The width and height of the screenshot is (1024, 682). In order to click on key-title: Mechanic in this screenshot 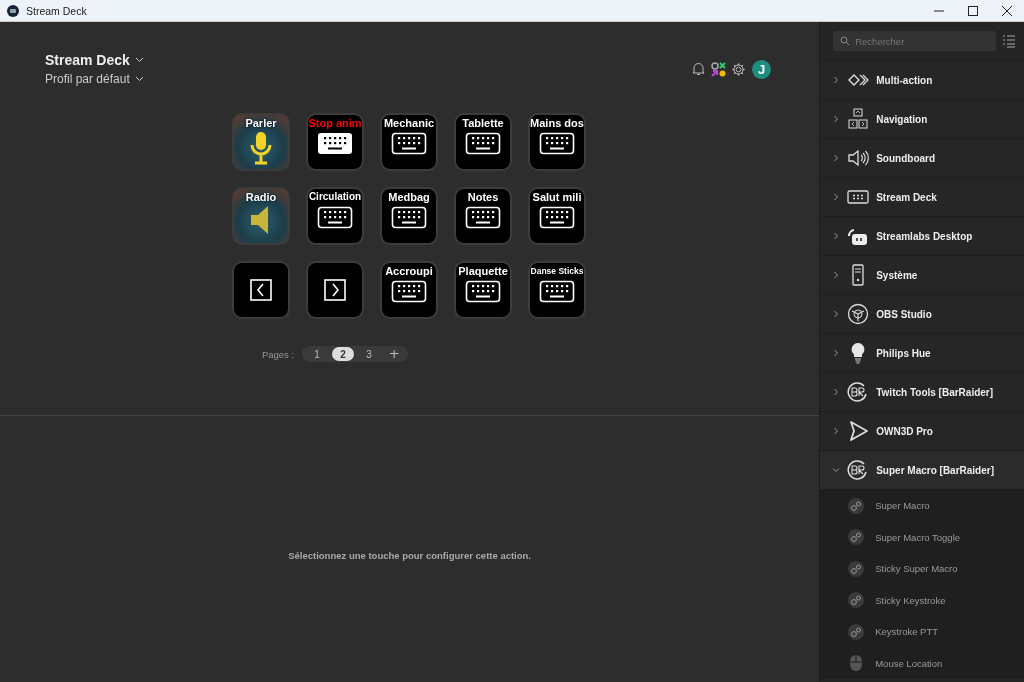, I will do `click(409, 123)`.